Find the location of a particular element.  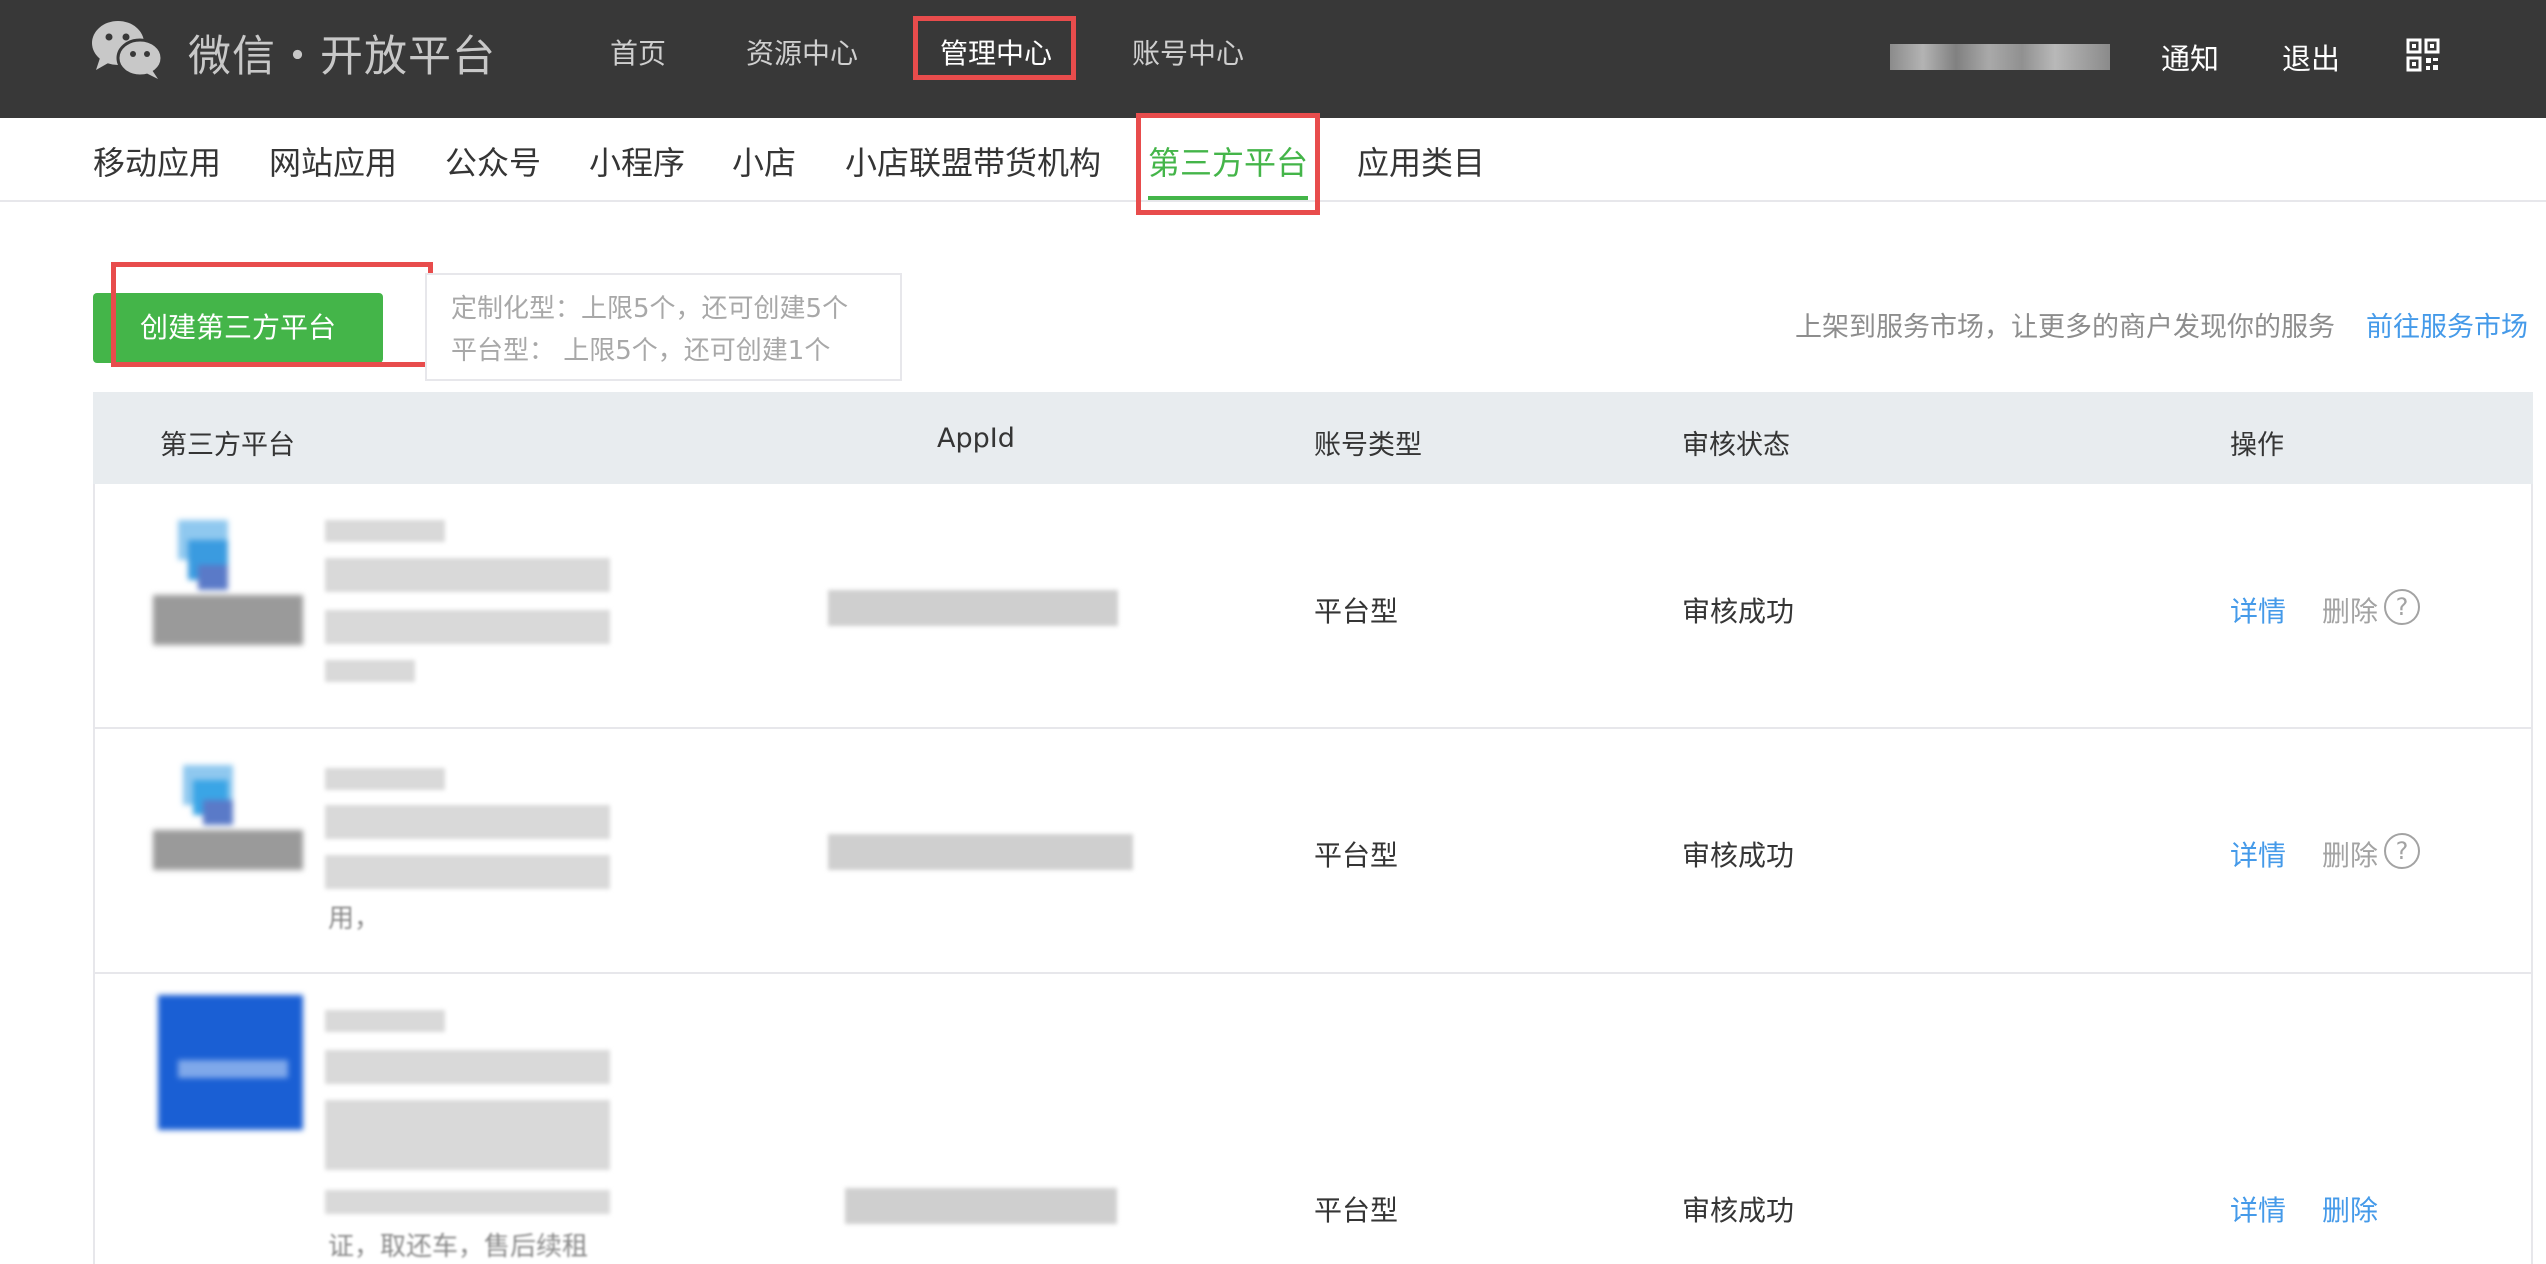

brand-title: 微信・开放平台 is located at coordinates (342, 53).